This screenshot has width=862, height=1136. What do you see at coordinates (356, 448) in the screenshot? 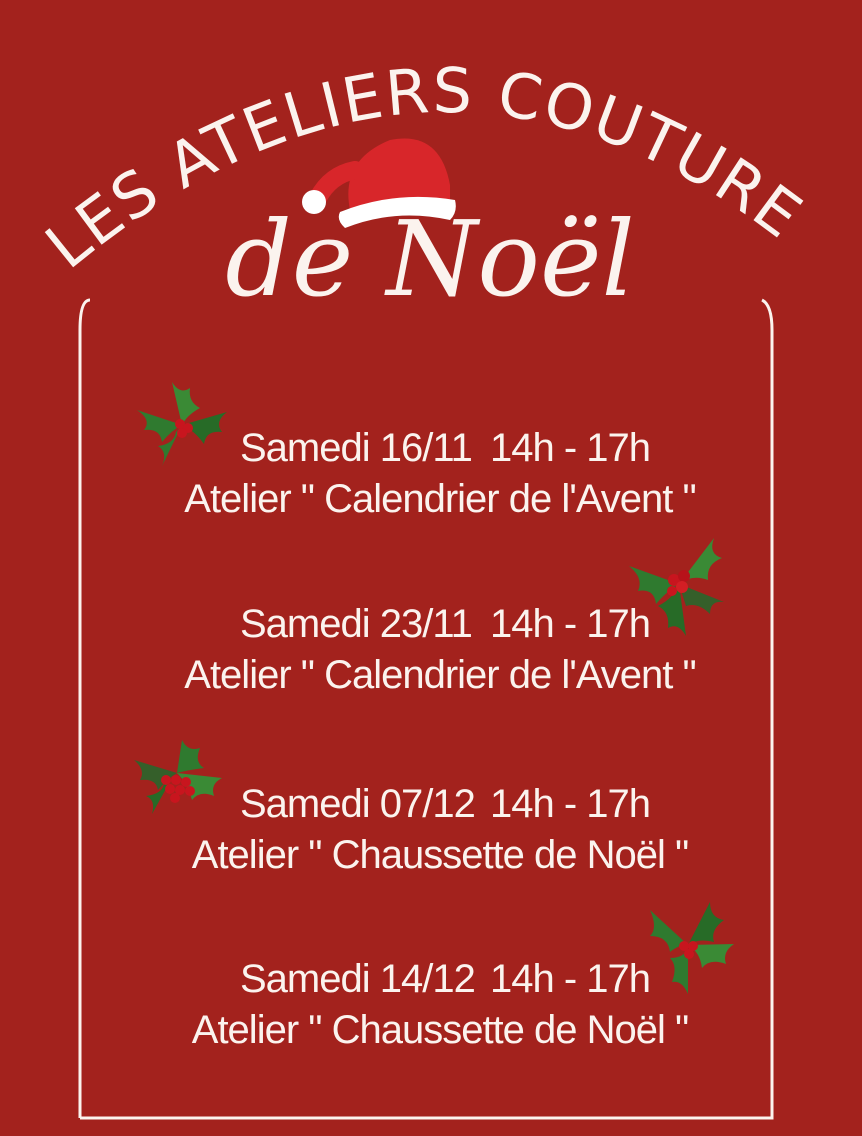
I see `event-date: Samedi 16/11` at bounding box center [356, 448].